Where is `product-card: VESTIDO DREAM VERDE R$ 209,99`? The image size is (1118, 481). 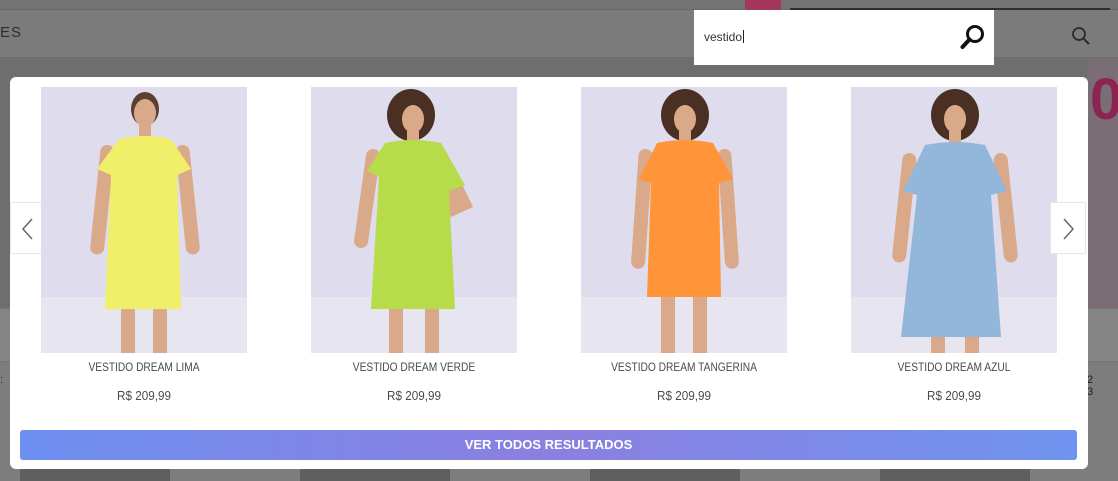
product-card: VESTIDO DREAM VERDE R$ 209,99 is located at coordinates (414, 245).